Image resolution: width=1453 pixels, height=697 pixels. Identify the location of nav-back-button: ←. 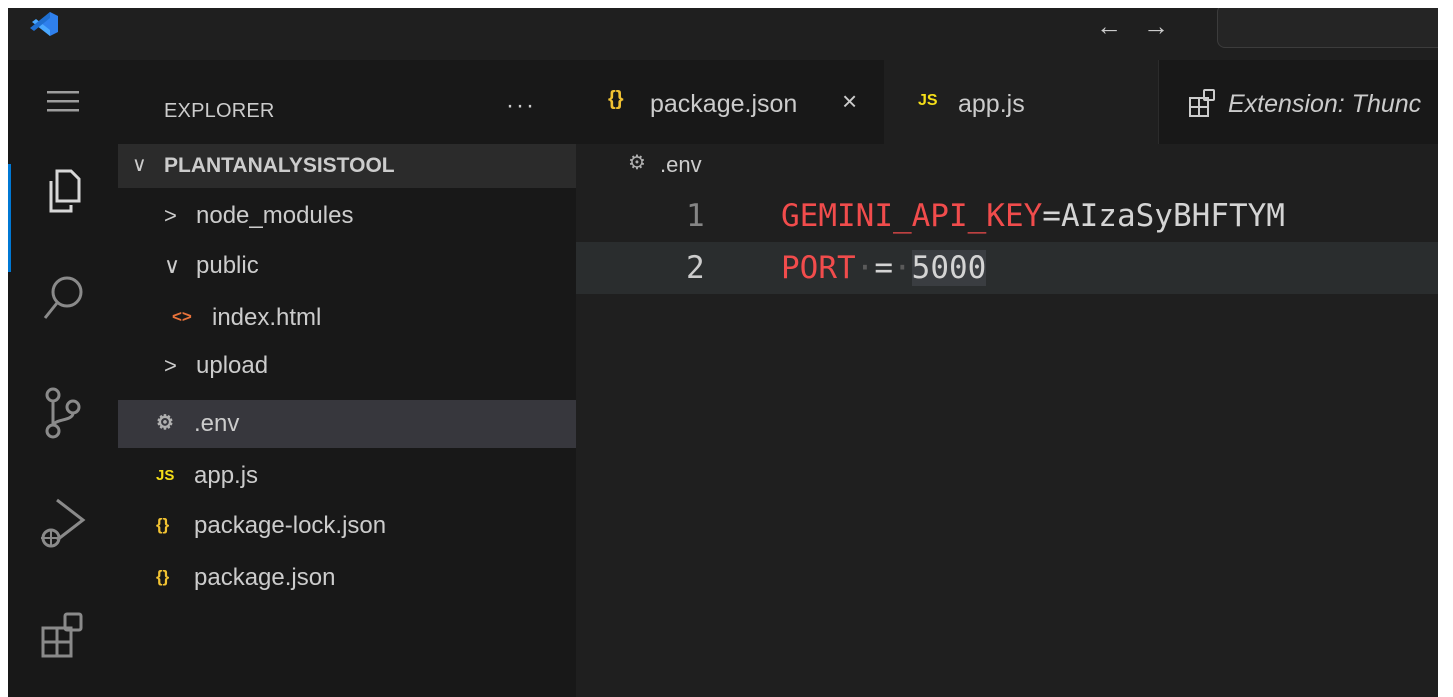
(1109, 26).